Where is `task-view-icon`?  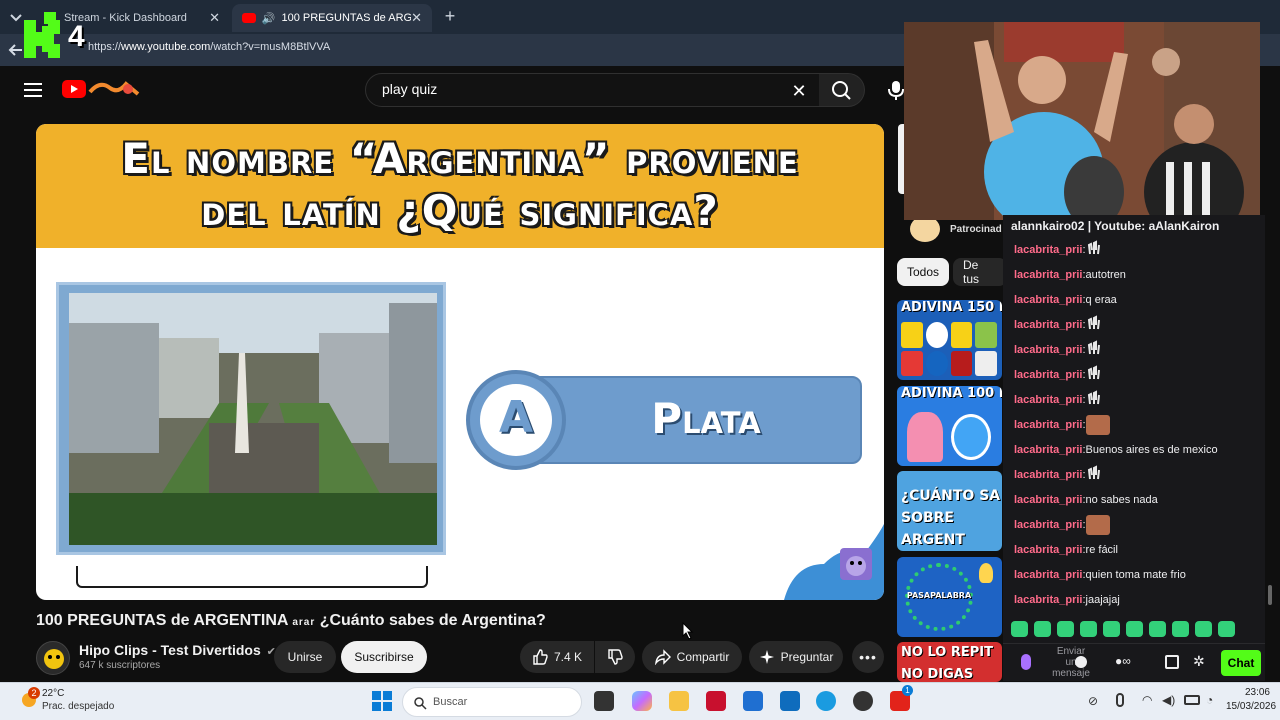 task-view-icon is located at coordinates (604, 701).